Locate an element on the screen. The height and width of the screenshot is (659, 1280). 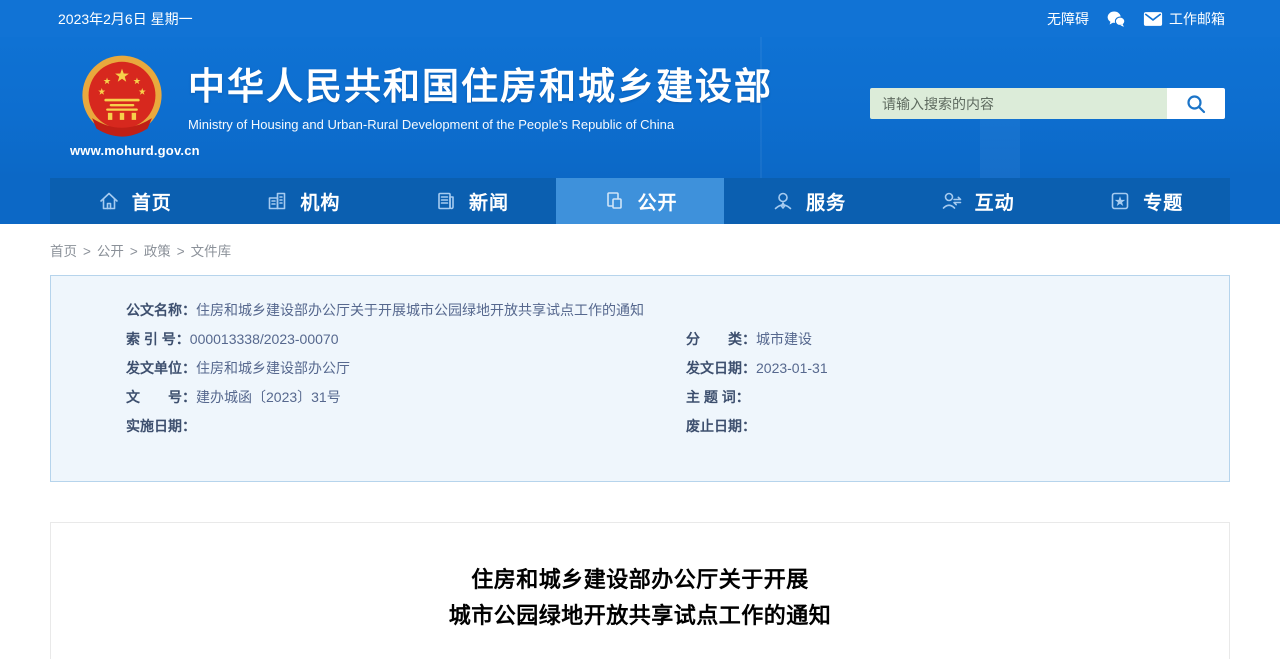
person-service-icon is located at coordinates (783, 201).